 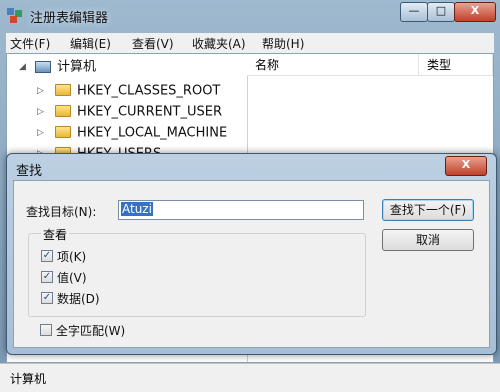 What do you see at coordinates (69, 18) in the screenshot?
I see `window-title: 注册表编辑器` at bounding box center [69, 18].